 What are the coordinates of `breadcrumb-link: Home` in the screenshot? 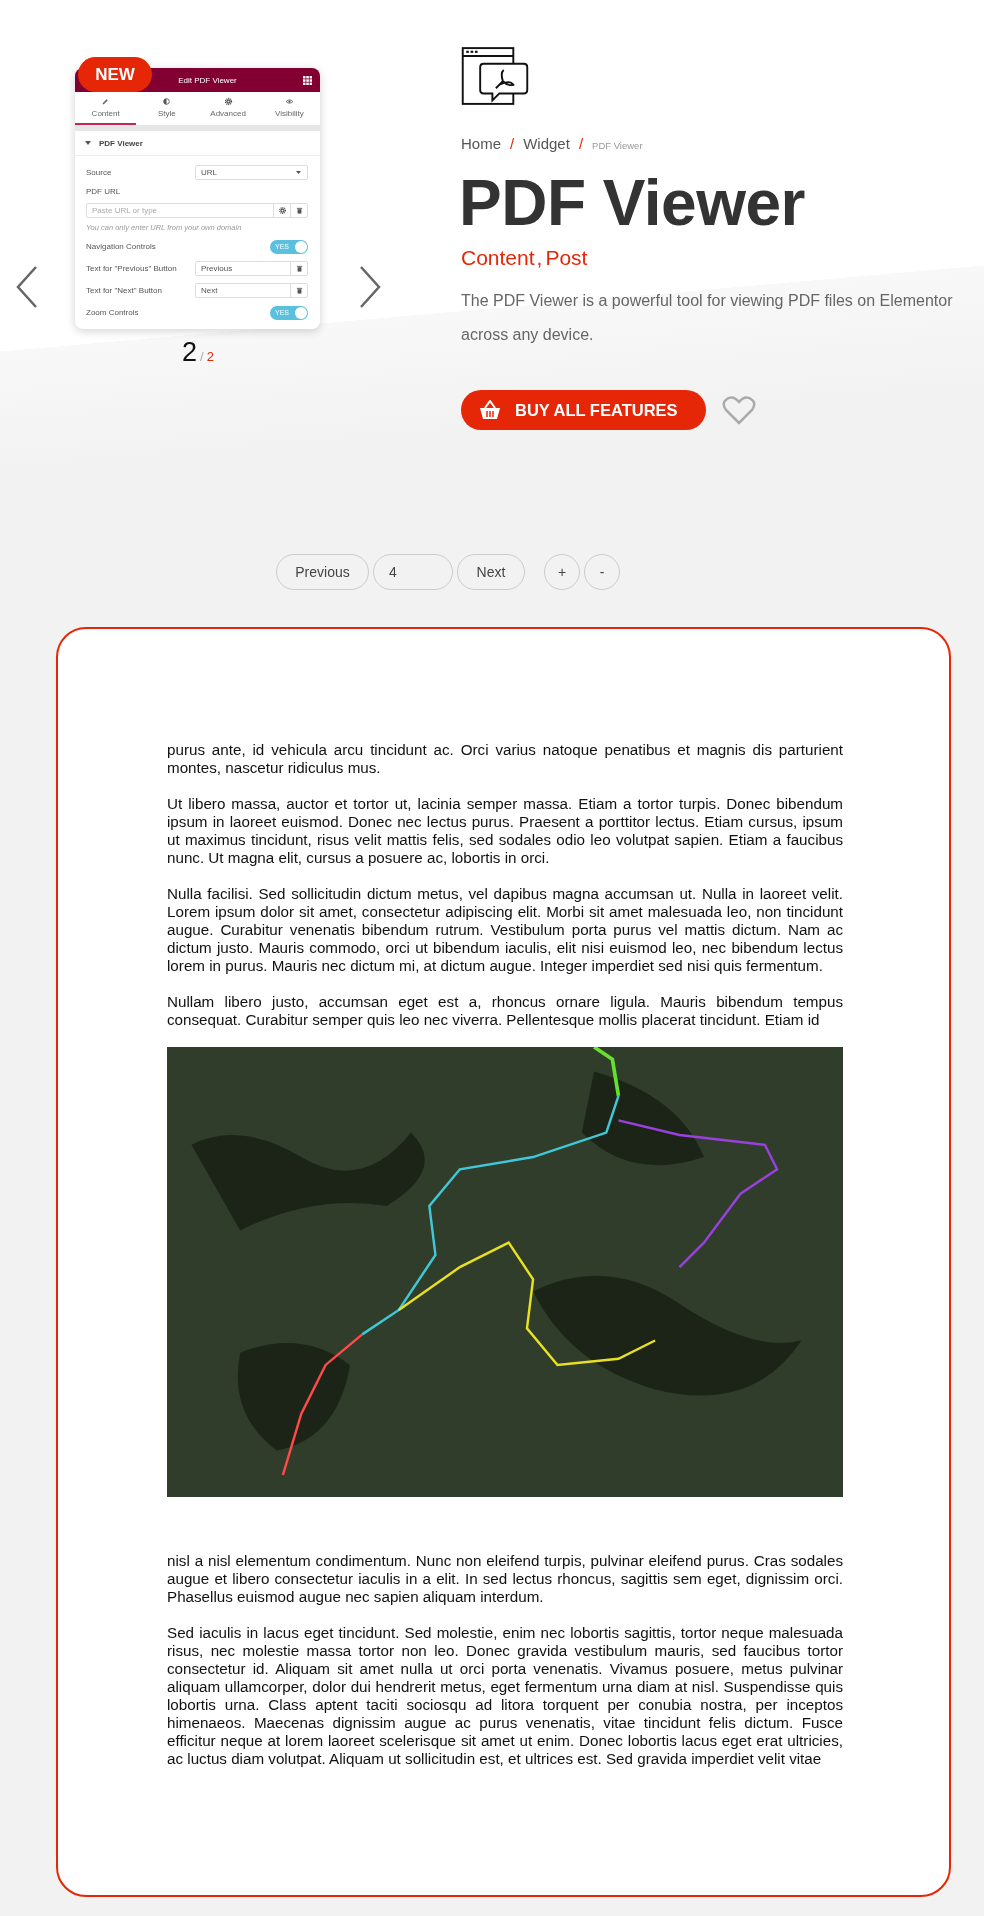 It's located at (481, 143).